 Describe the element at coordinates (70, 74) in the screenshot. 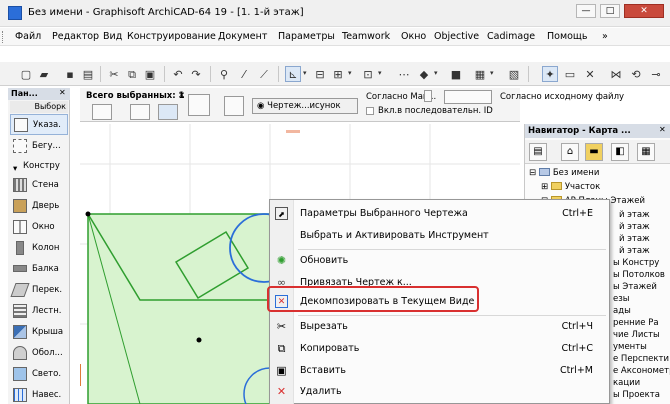

I see `save-icon: ▪` at that location.